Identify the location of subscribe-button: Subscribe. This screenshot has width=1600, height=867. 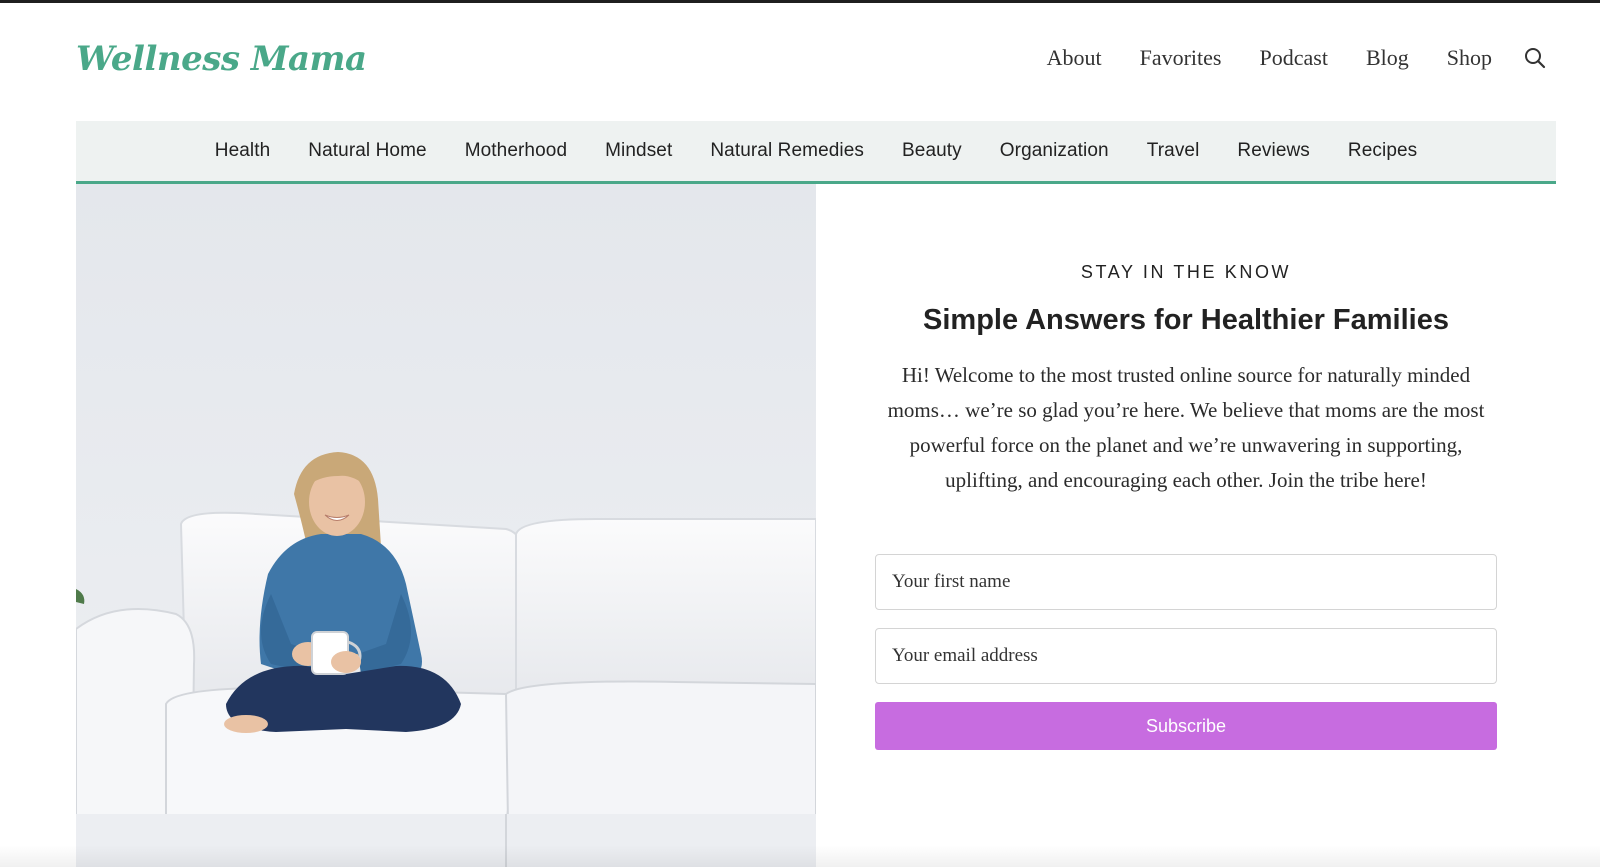
(1186, 726).